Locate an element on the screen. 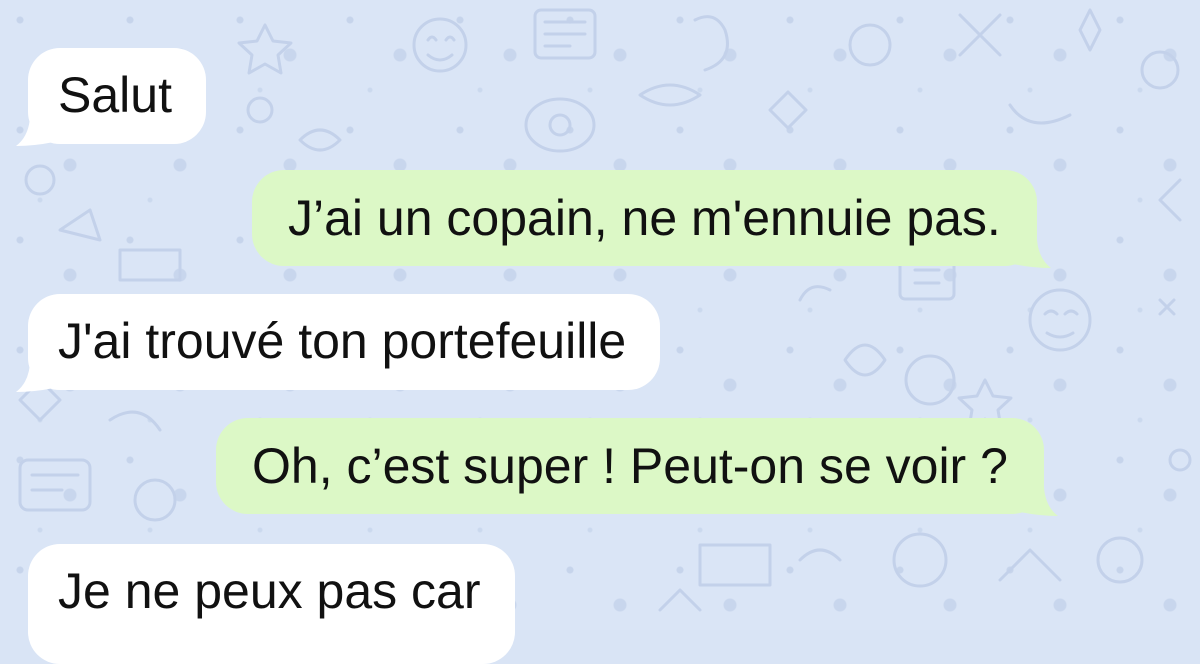  message-outgoing-2: Oh, c’est super ! Peut-on se voir ? is located at coordinates (637, 467).